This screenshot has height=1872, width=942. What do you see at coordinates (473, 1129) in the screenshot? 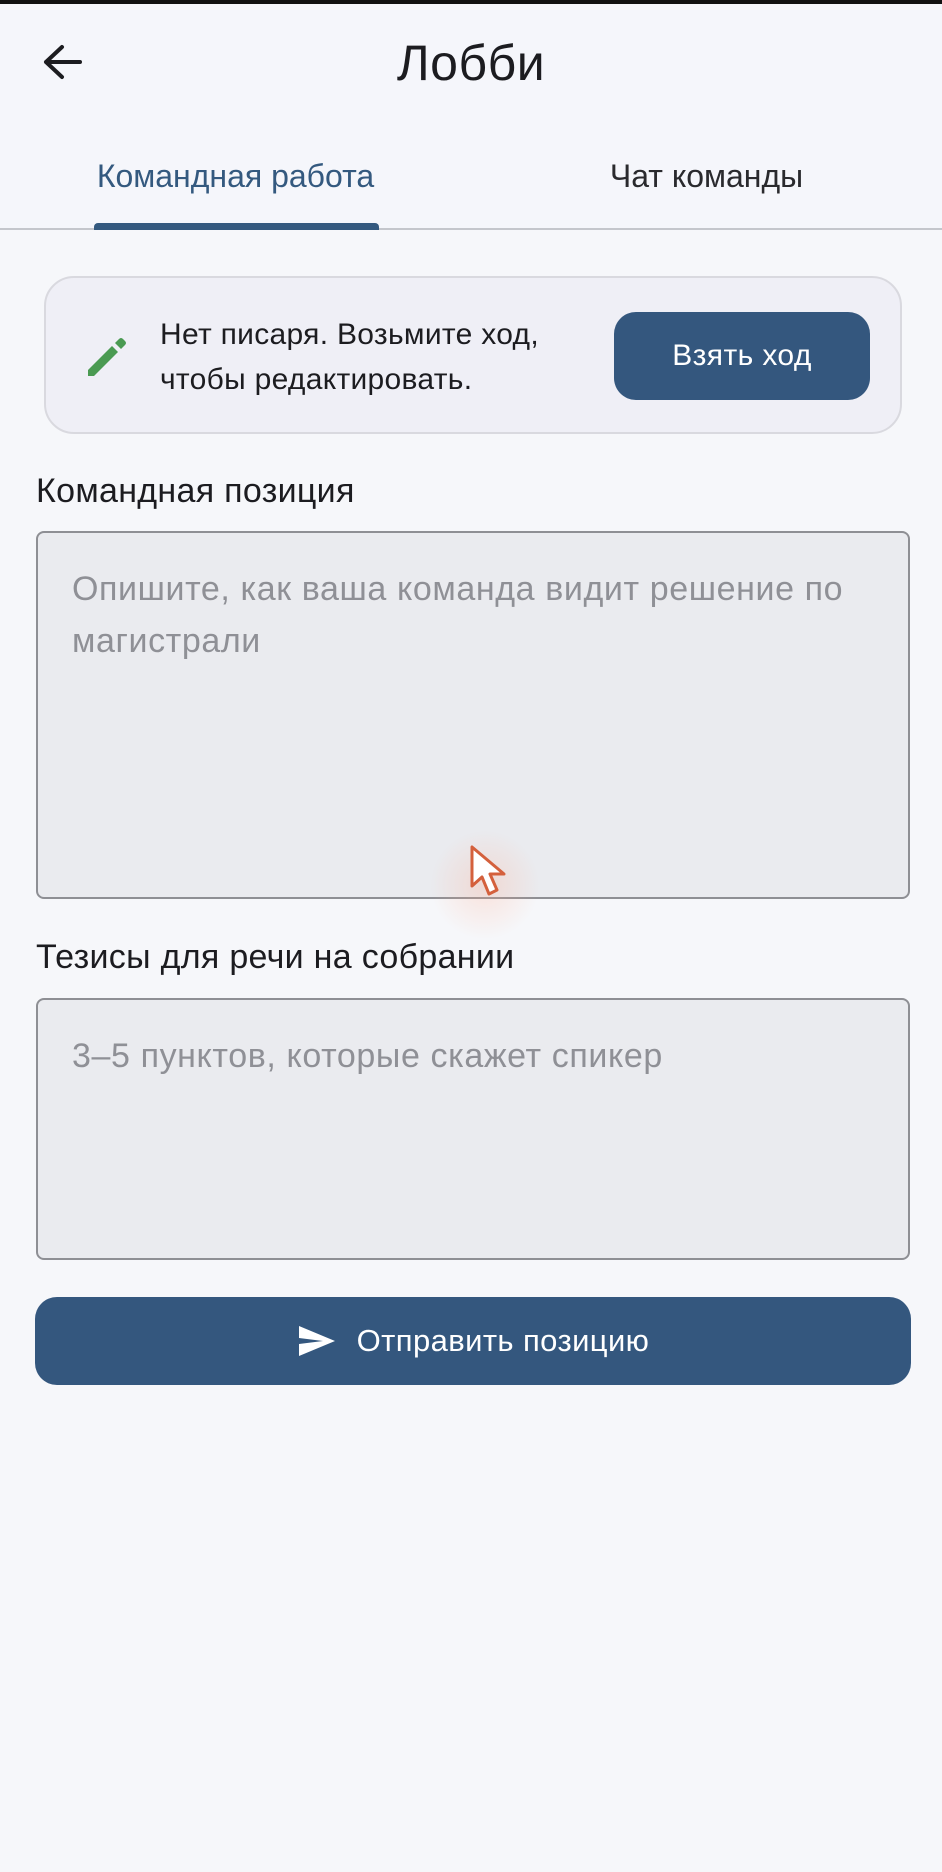
I see `speech-theses-textarea: 3–5 пунктов, которые скажет спикер` at bounding box center [473, 1129].